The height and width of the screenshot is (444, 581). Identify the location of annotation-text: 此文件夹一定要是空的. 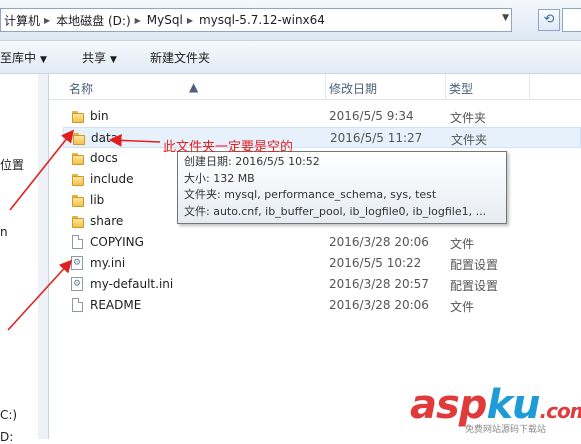
(228, 147).